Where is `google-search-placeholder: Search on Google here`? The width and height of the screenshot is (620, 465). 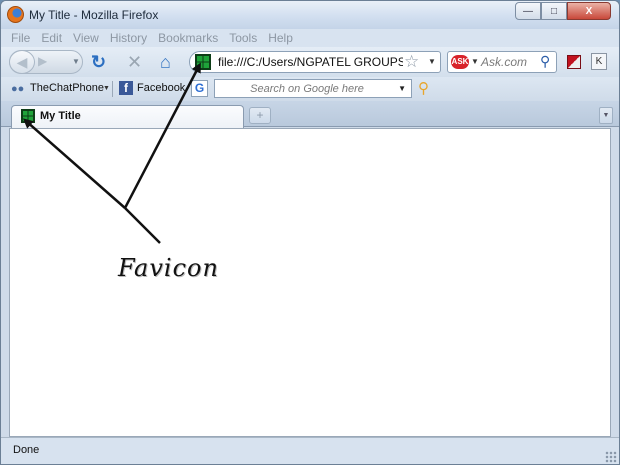 google-search-placeholder: Search on Google here is located at coordinates (307, 89).